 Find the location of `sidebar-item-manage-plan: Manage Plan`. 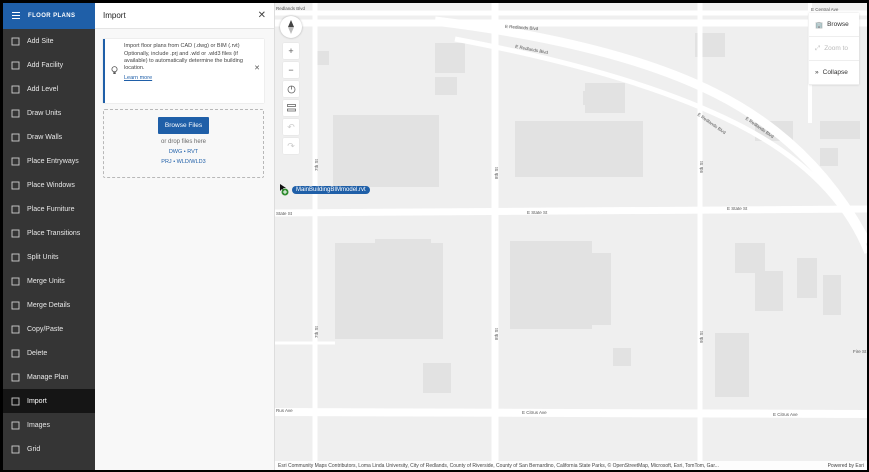

sidebar-item-manage-plan: Manage Plan is located at coordinates (49, 377).